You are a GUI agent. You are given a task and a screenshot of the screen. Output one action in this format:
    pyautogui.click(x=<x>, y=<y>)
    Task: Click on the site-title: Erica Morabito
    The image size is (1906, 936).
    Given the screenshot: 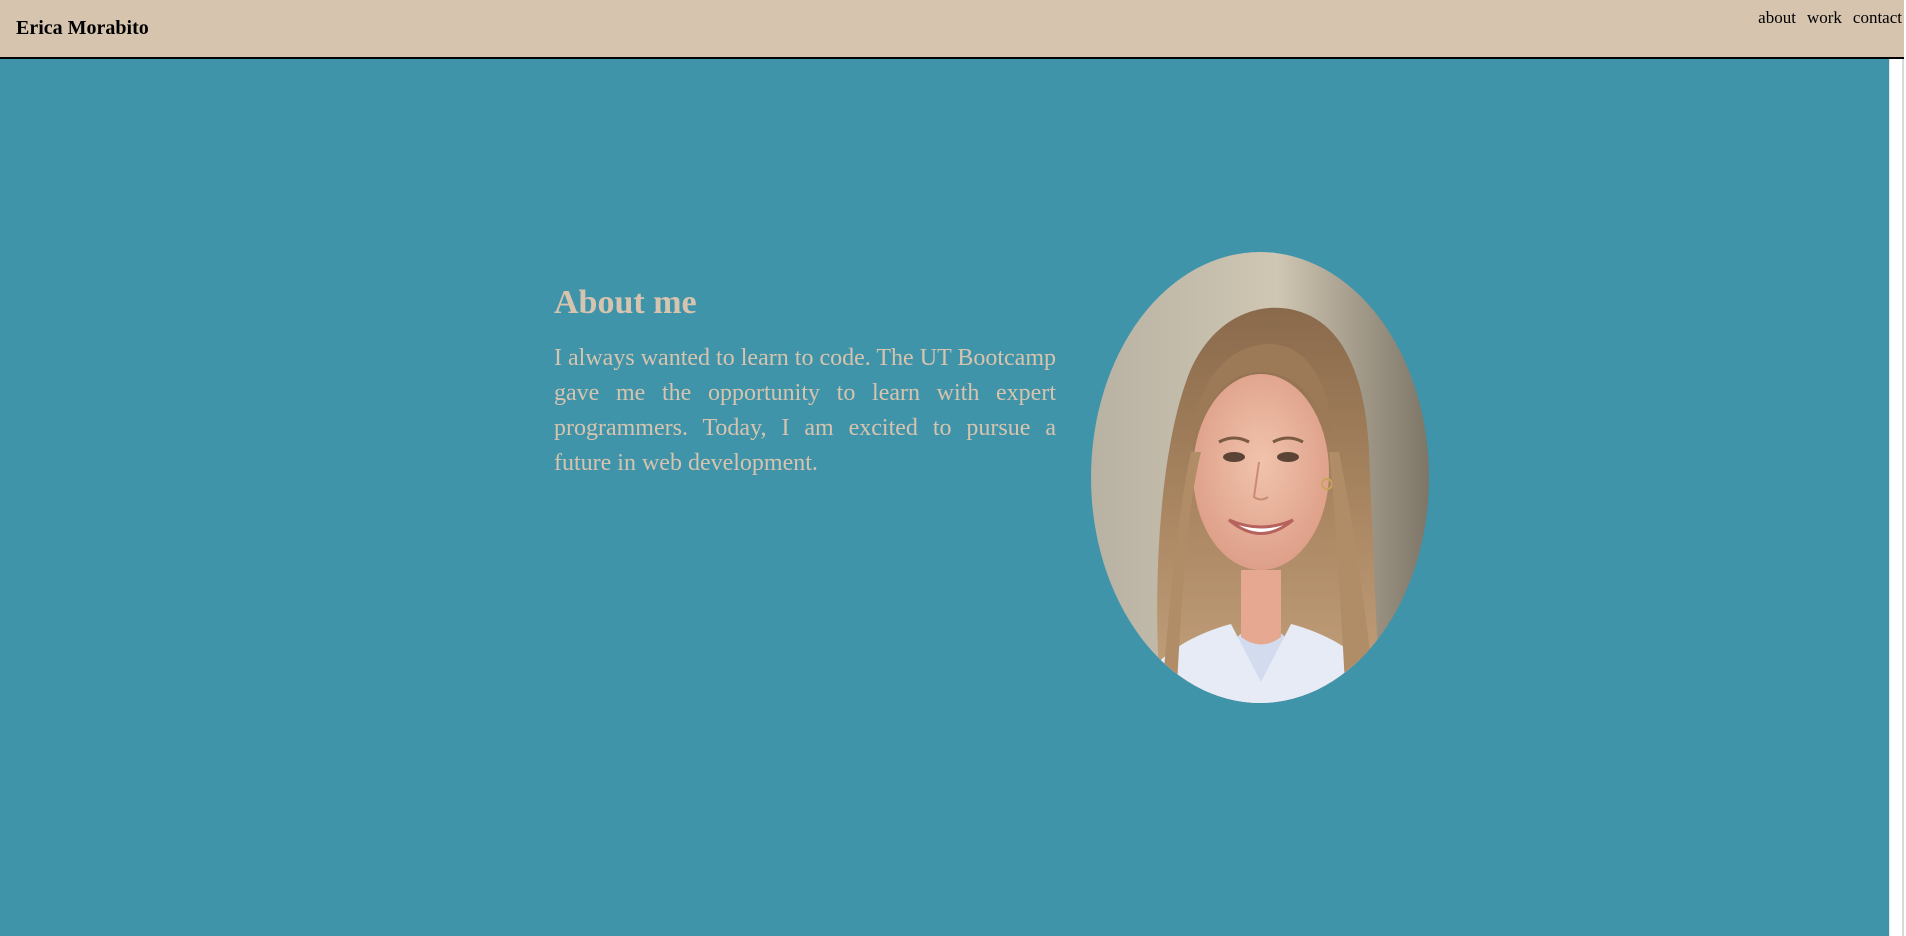 What is the action you would take?
    pyautogui.click(x=82, y=28)
    